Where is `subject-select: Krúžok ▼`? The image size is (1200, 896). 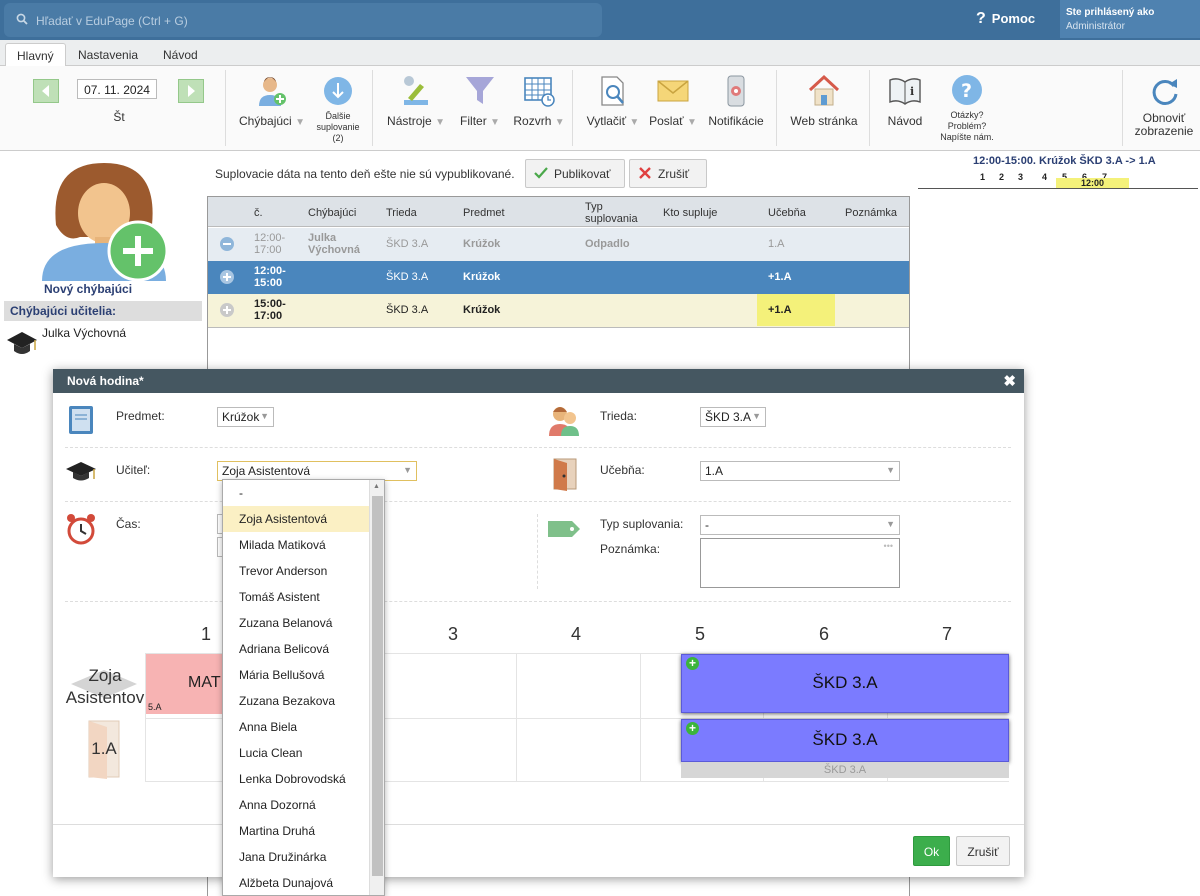 subject-select: Krúžok ▼ is located at coordinates (245, 417).